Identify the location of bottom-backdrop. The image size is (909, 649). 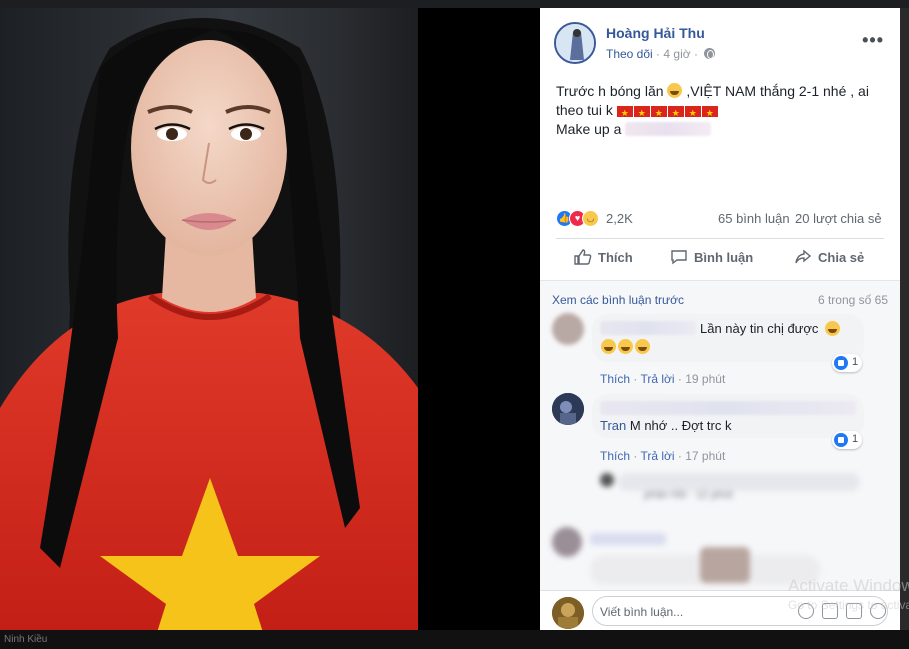
(454, 639).